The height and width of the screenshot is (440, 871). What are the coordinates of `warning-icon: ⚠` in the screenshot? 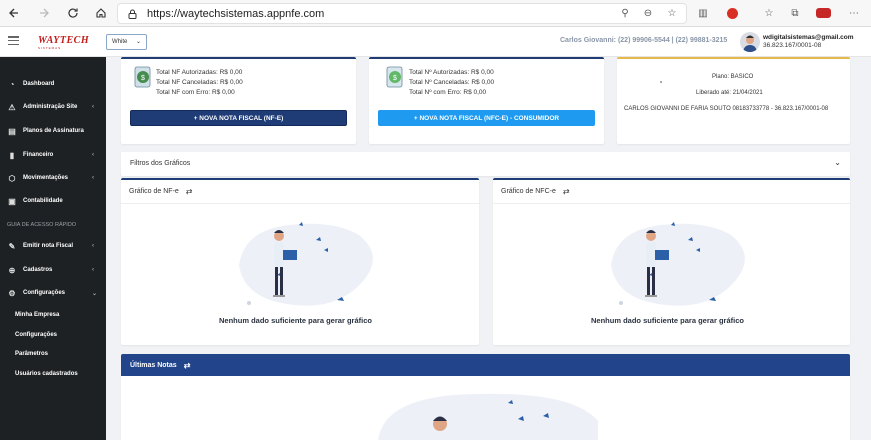 It's located at (12, 107).